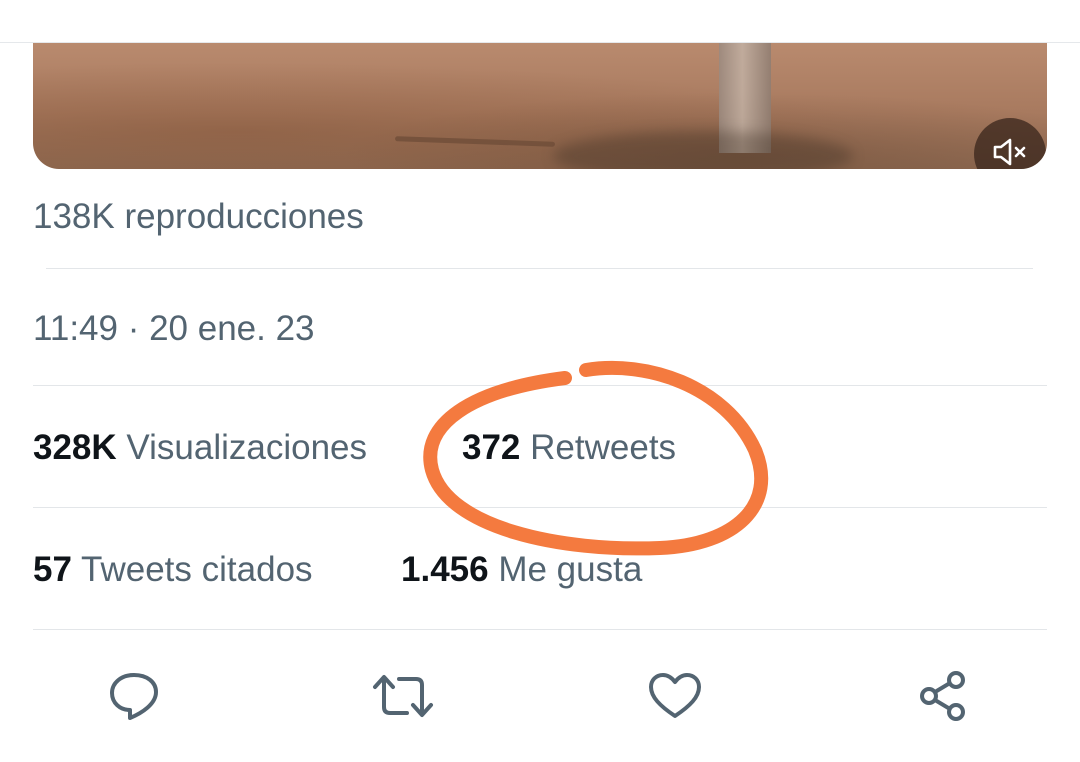 Image resolution: width=1080 pixels, height=762 pixels. I want to click on likes-stat: 1.456 Me gusta, so click(521, 570).